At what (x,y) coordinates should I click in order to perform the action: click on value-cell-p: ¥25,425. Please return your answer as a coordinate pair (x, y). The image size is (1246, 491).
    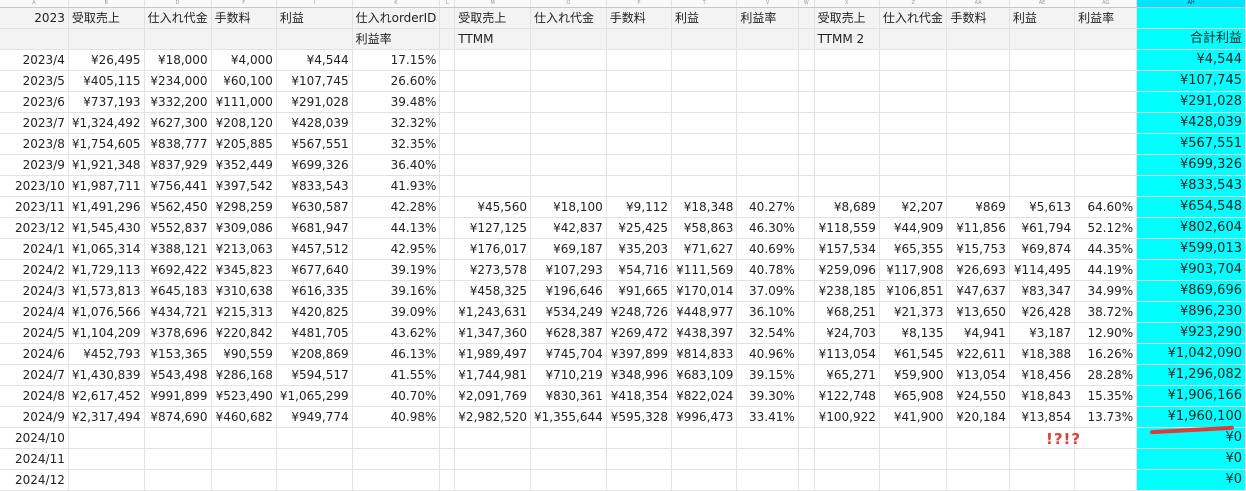
    Looking at the image, I should click on (639, 228).